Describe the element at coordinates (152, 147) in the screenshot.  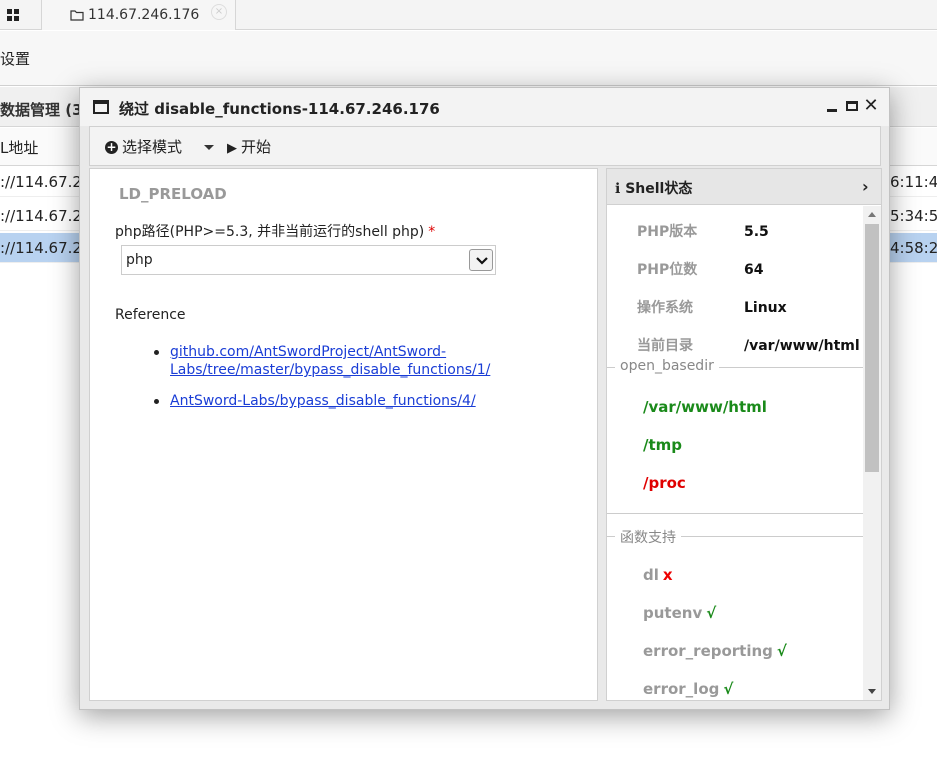
I see `select-mode-label: 选择模式` at that location.